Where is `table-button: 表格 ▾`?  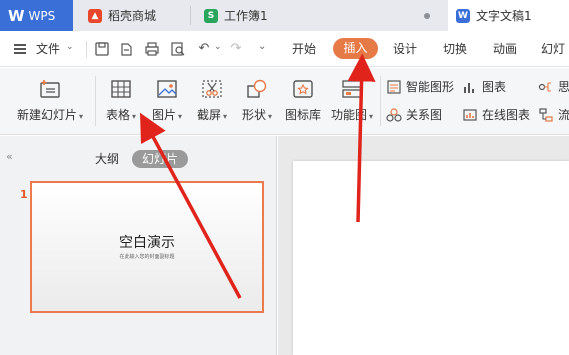
table-button: 表格 ▾ is located at coordinates (121, 100).